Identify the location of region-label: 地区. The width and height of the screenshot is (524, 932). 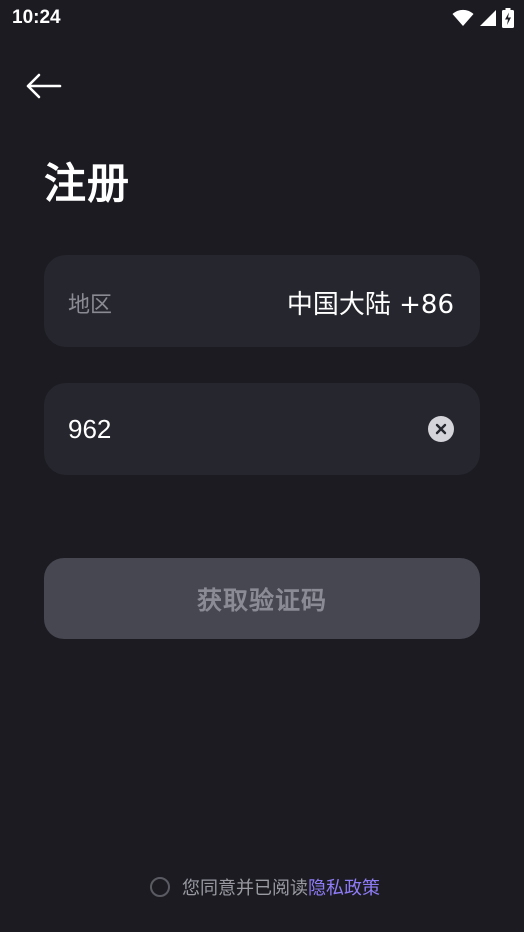
(90, 305).